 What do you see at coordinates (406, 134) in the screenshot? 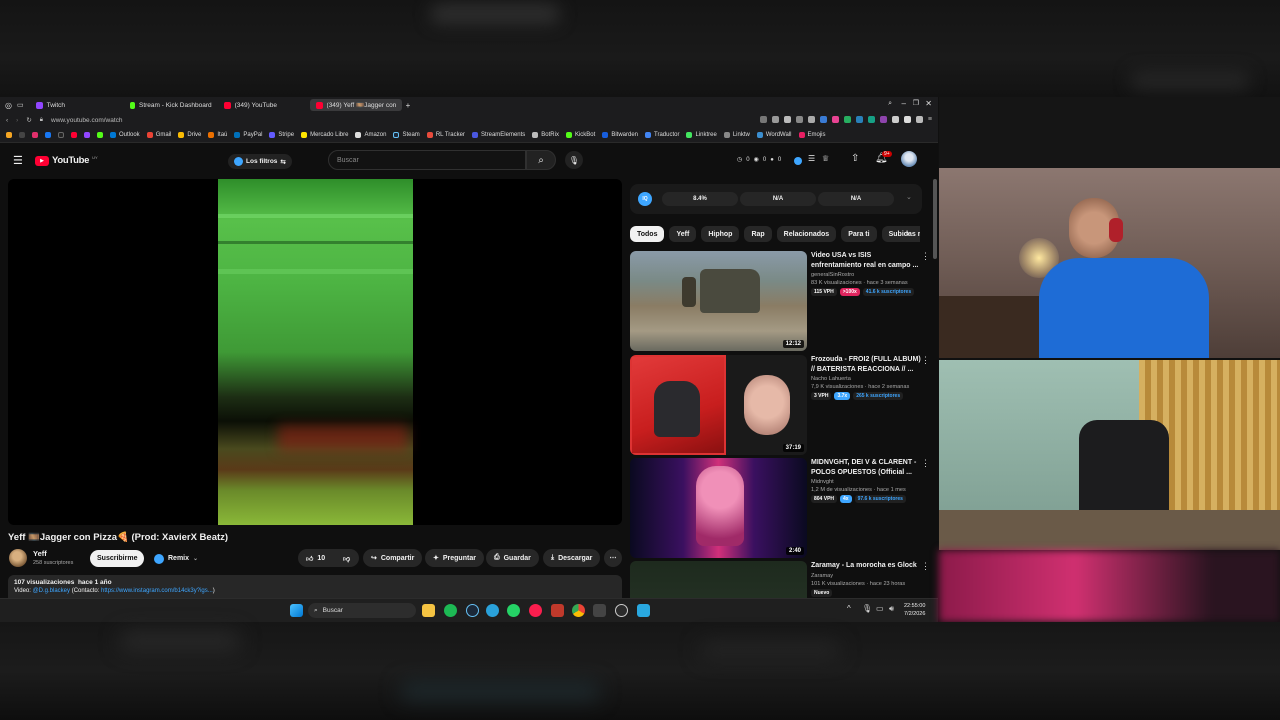
I see `bookmark-steam: Steam` at bounding box center [406, 134].